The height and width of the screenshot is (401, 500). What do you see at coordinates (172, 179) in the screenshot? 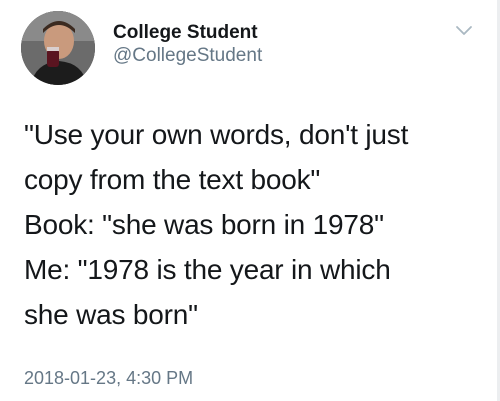
I see `tweet-text-line: copy from the text book"` at bounding box center [172, 179].